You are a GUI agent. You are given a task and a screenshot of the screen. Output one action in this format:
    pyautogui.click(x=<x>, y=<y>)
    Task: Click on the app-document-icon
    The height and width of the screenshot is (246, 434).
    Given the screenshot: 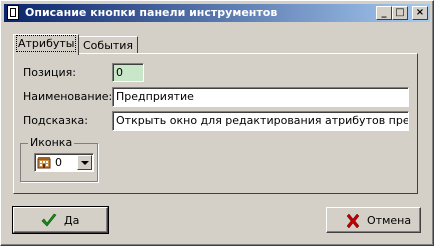 What is the action you would take?
    pyautogui.click(x=13, y=12)
    